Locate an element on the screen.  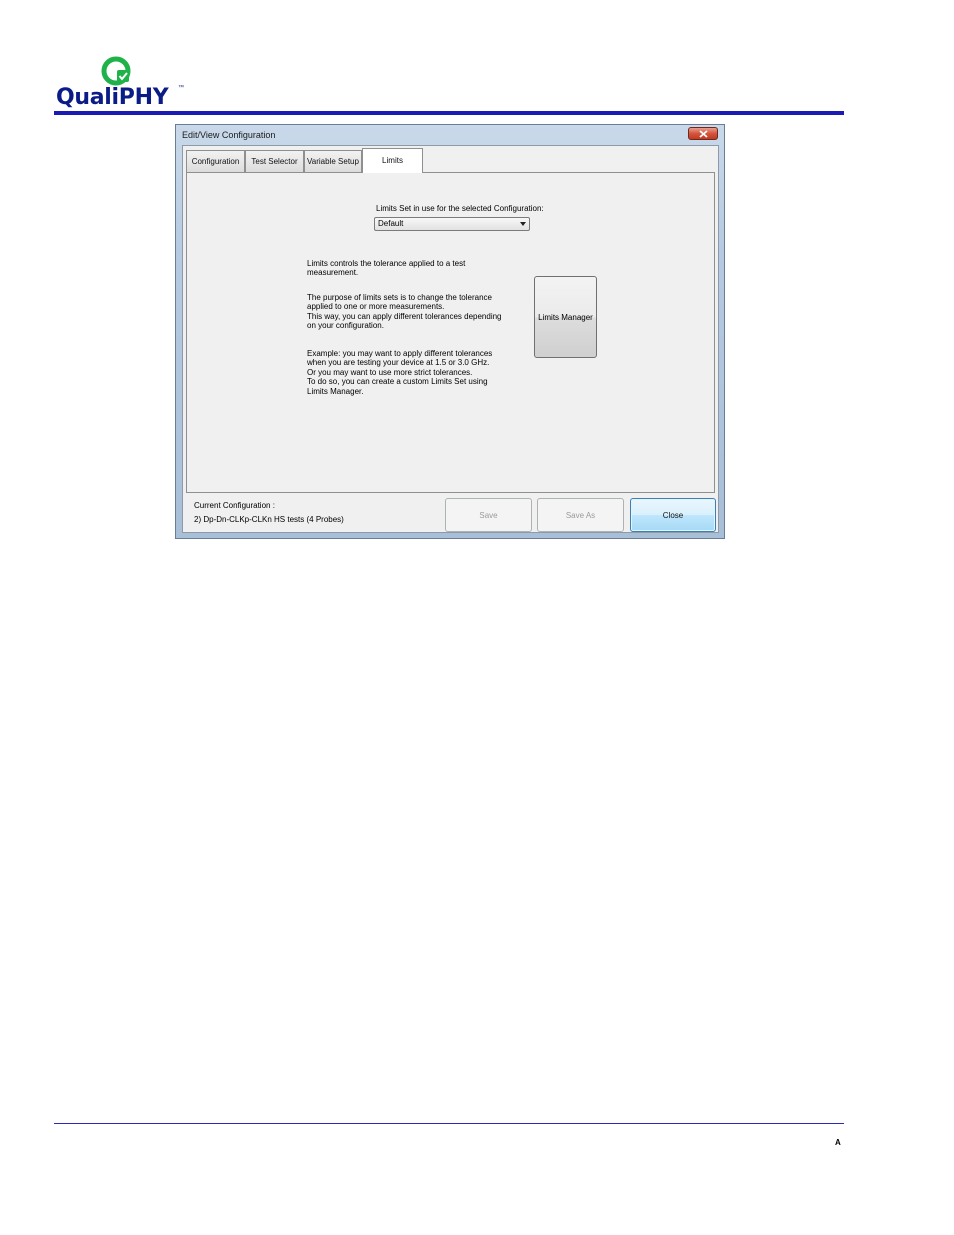
save-as-button: Save As is located at coordinates (580, 515).